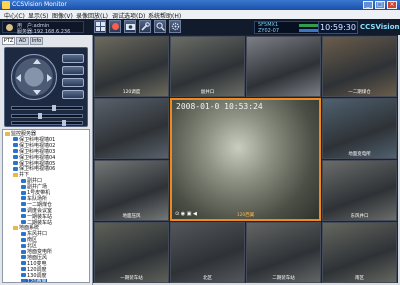 Image resolution: width=400 pixels, height=285 pixels. I want to click on tab-ad: AD, so click(22, 41).